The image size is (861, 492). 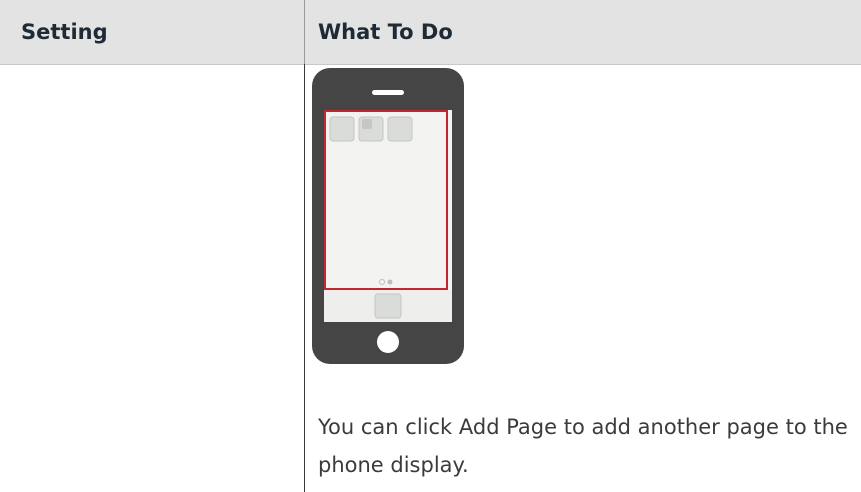 I want to click on header-setting: Setting, so click(x=64, y=32).